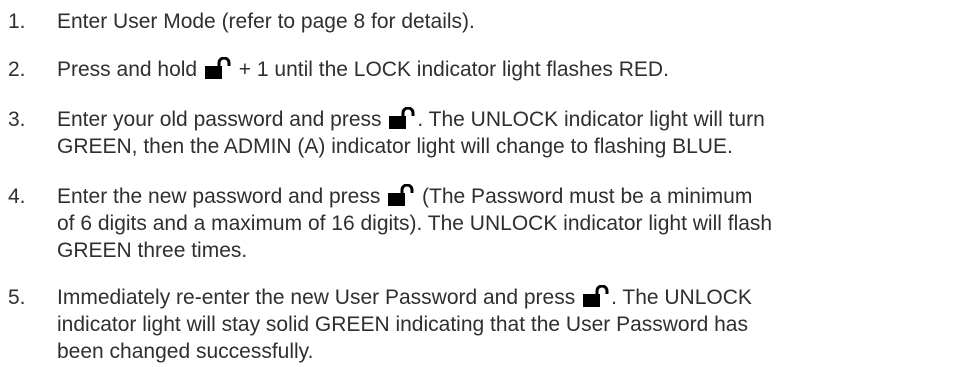 The image size is (974, 367). What do you see at coordinates (127, 69) in the screenshot?
I see `step-text-before-icon: Press and hold` at bounding box center [127, 69].